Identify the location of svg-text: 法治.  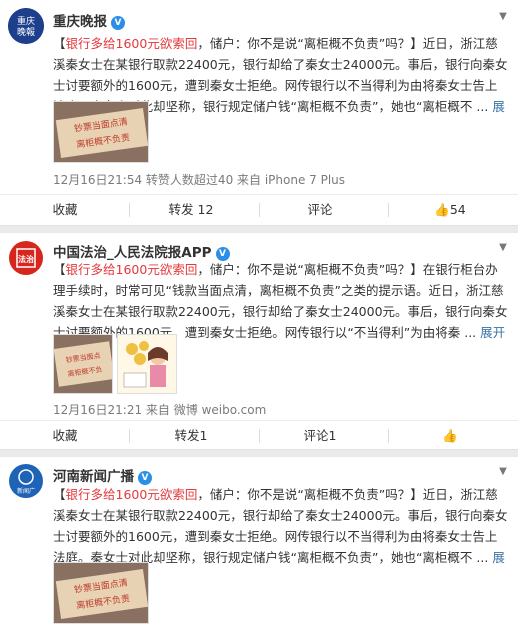
(26, 259).